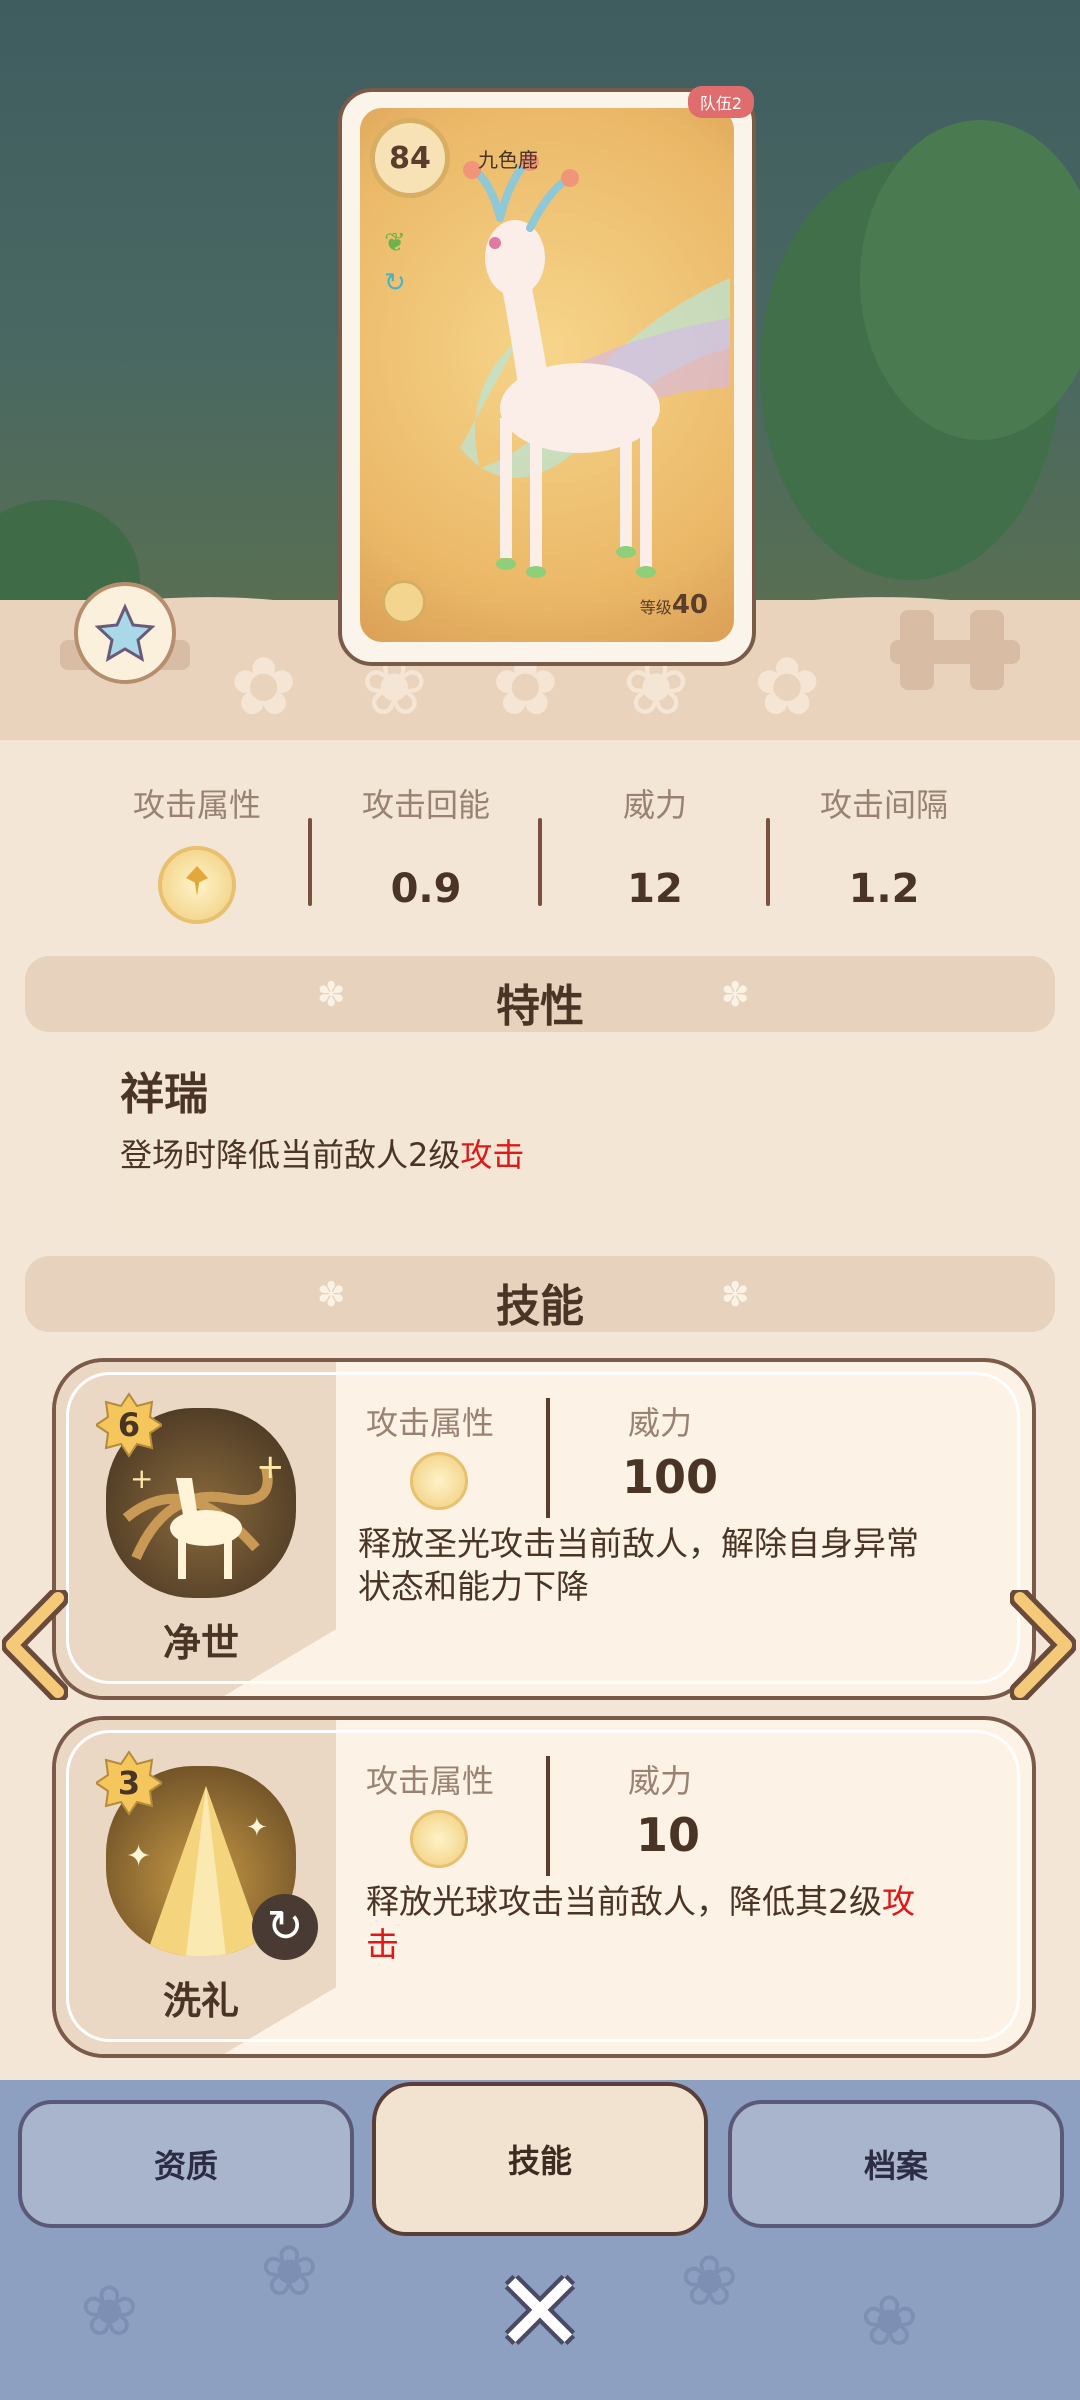  What do you see at coordinates (540, 852) in the screenshot?
I see `attack-stats-row: 攻击属性 攻击回能 0.9 威力 12 攻击间隔 1.2` at bounding box center [540, 852].